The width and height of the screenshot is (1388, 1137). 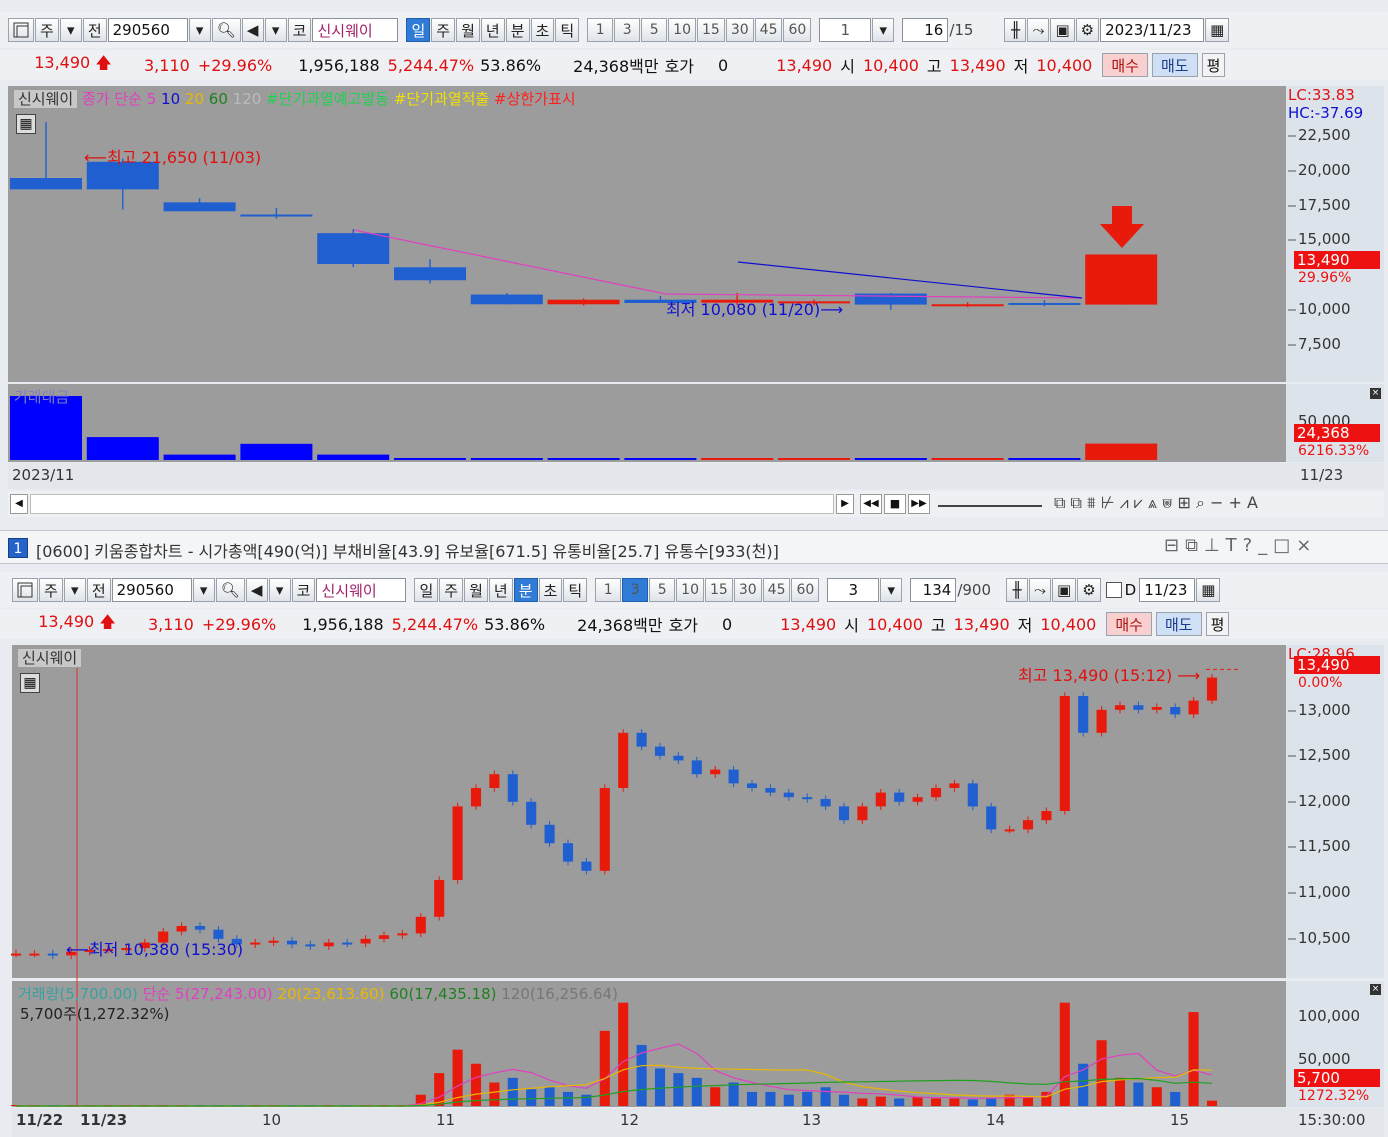 What do you see at coordinates (78, 994) in the screenshot?
I see `legend-volume: 거래량(5,700.00)` at bounding box center [78, 994].